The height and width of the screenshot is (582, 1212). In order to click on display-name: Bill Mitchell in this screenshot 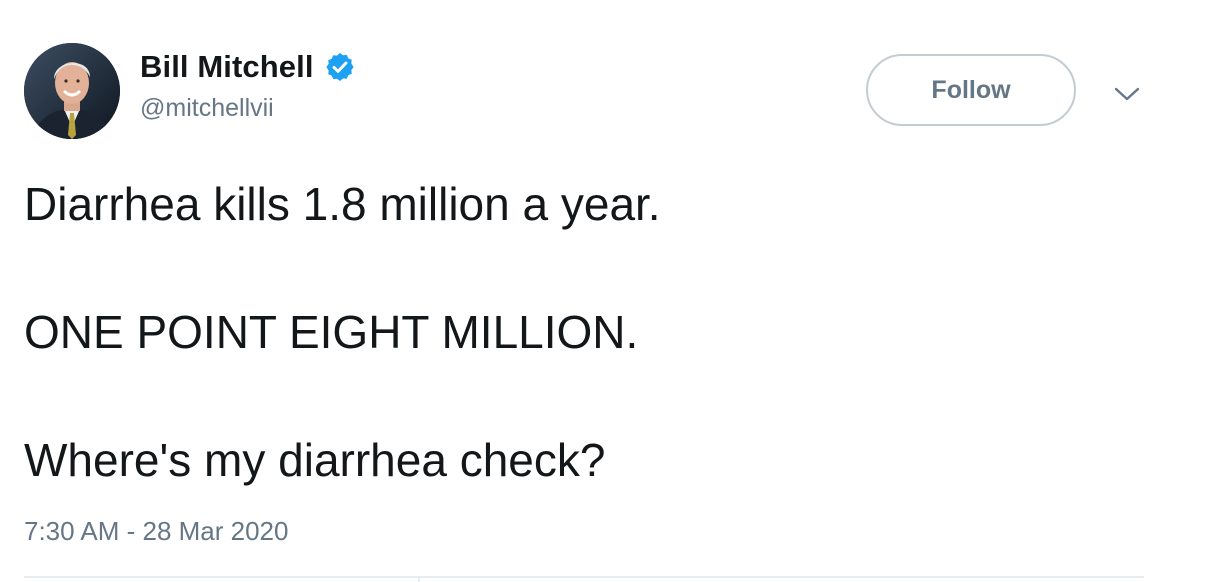, I will do `click(227, 67)`.